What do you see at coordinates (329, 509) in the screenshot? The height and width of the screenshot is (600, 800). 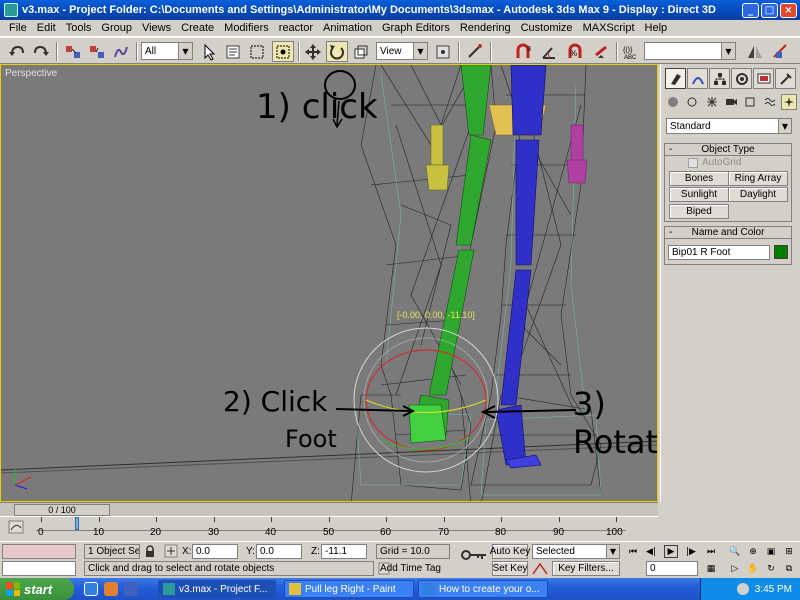 I see `time-slider: 0 / 100` at bounding box center [329, 509].